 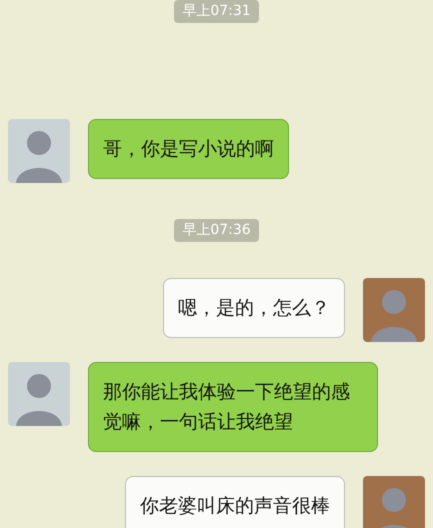 What do you see at coordinates (216, 11) in the screenshot?
I see `timestamp: 早上07:31` at bounding box center [216, 11].